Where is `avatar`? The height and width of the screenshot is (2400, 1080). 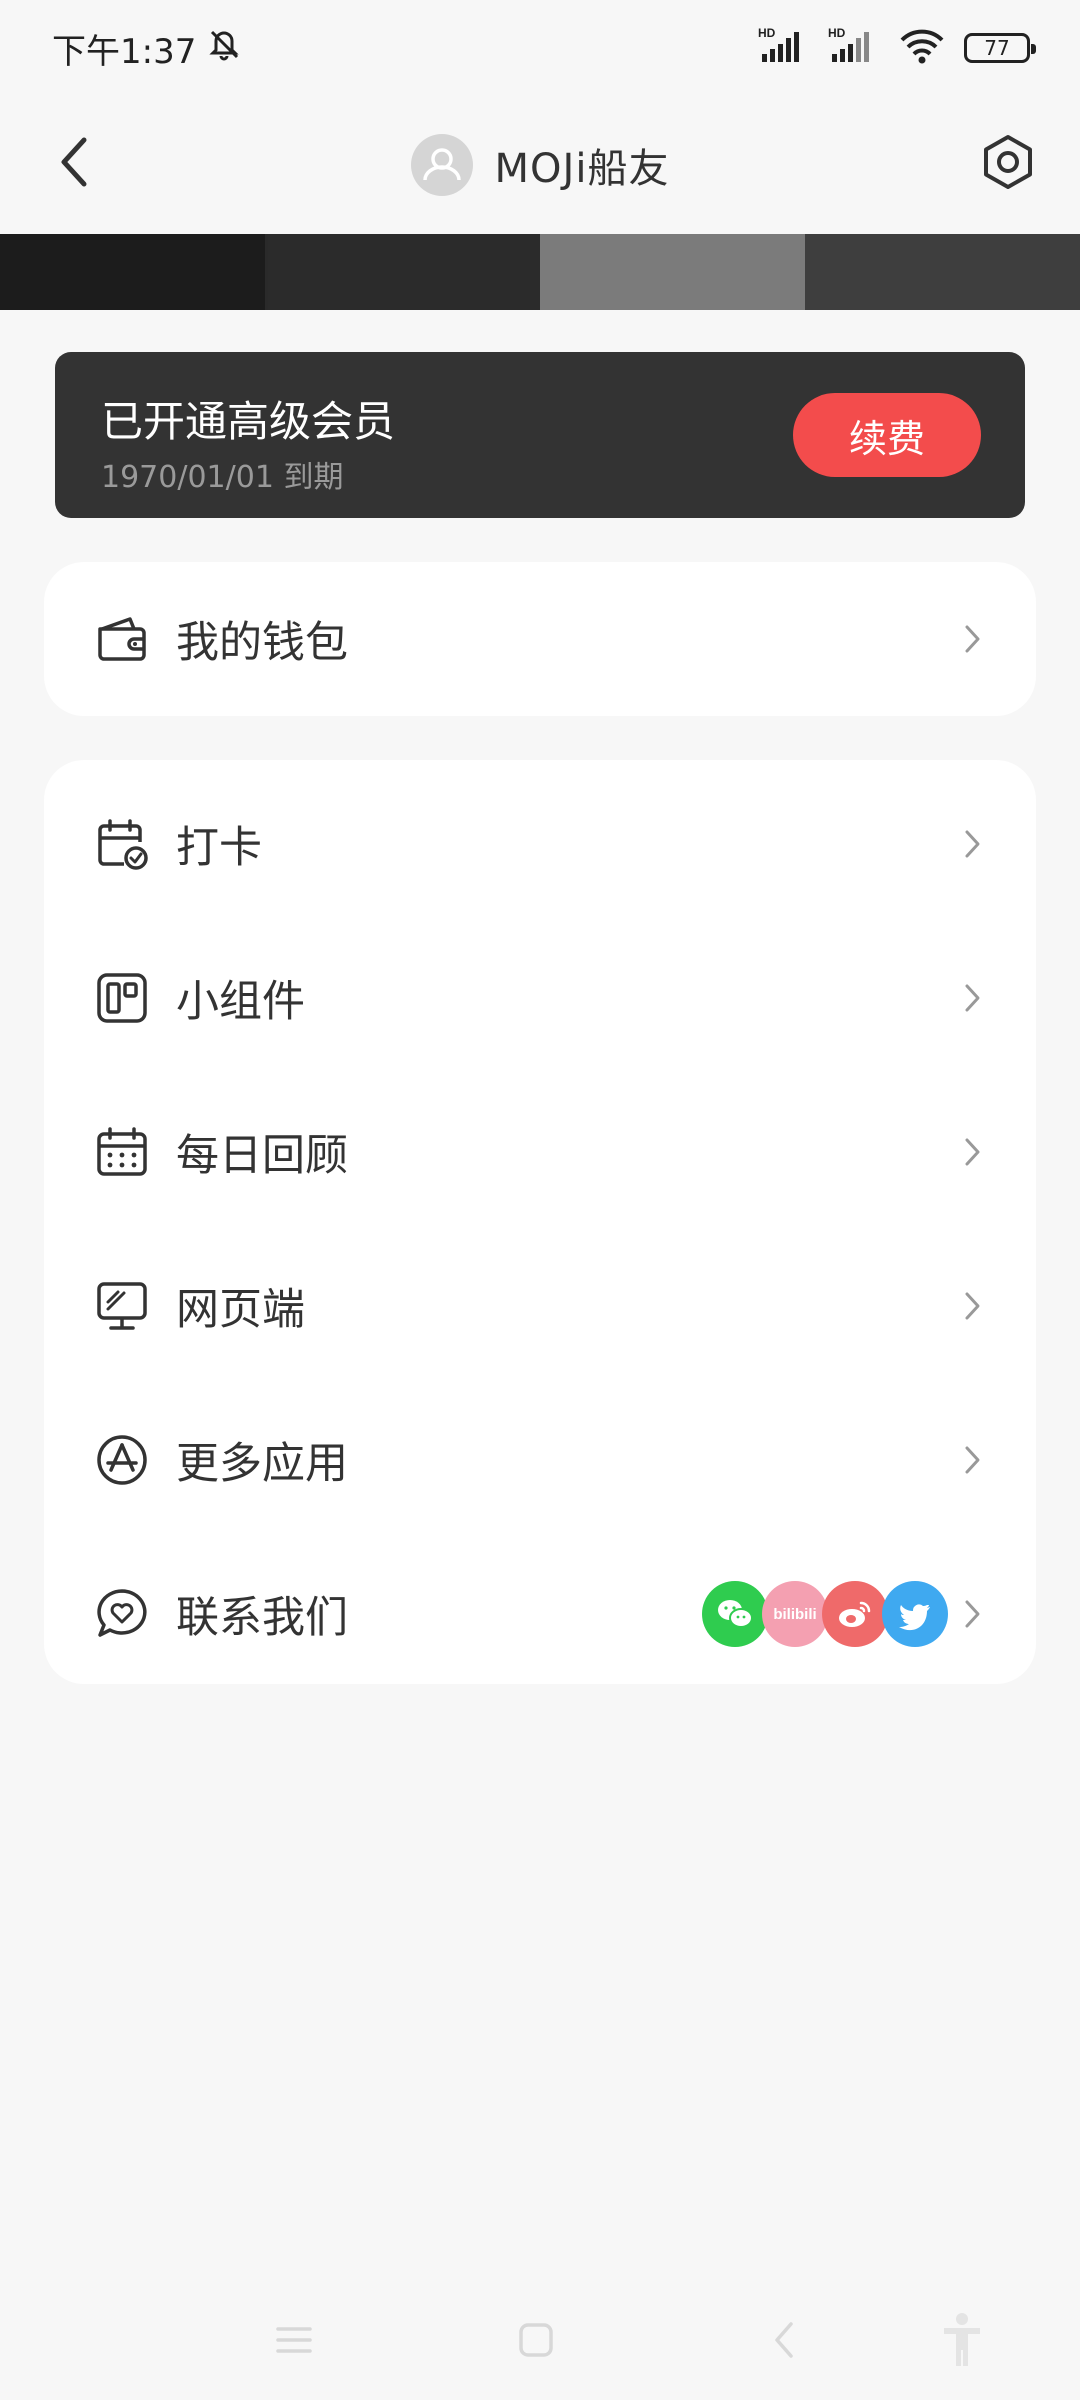 avatar is located at coordinates (441, 165).